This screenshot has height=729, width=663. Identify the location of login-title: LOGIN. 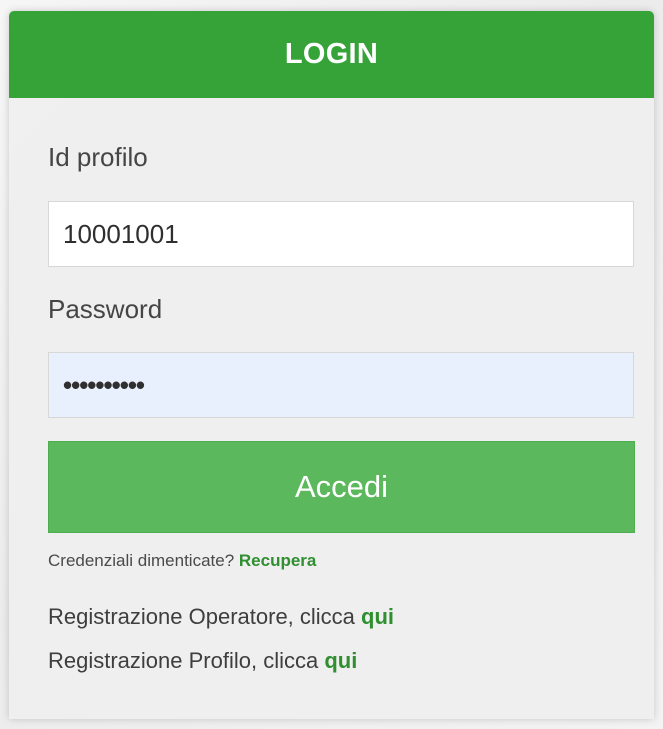
(331, 54).